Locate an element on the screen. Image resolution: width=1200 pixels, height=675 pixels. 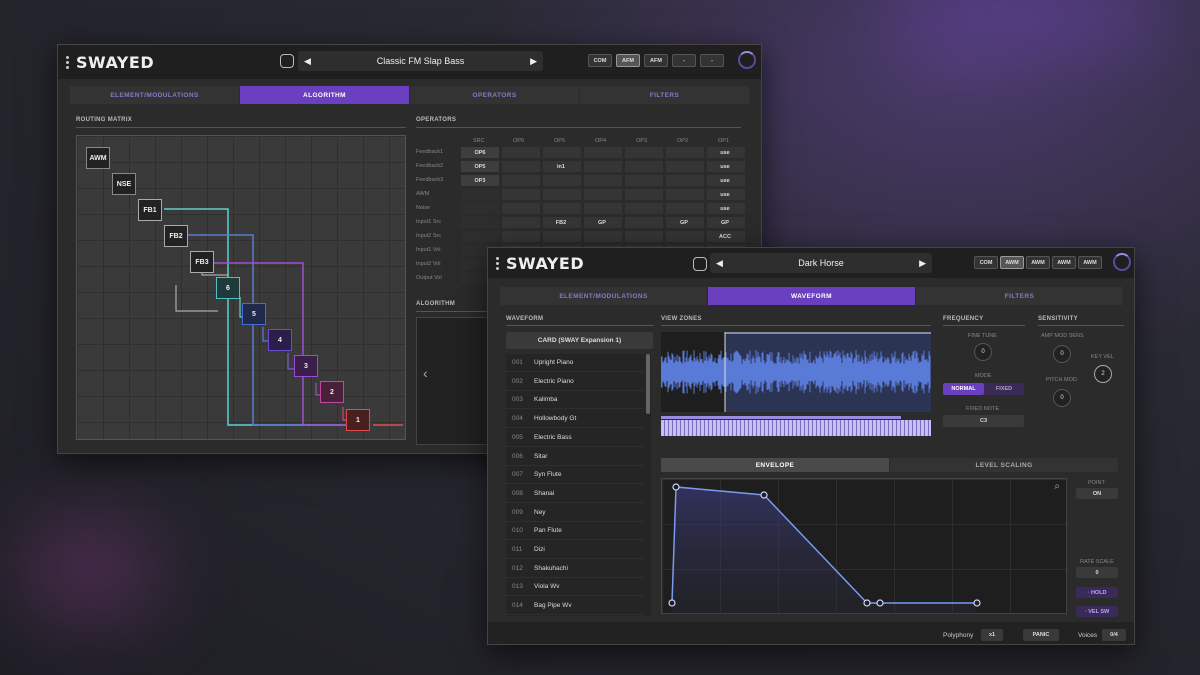
key-vel-knob: 2 is located at coordinates (1103, 374).